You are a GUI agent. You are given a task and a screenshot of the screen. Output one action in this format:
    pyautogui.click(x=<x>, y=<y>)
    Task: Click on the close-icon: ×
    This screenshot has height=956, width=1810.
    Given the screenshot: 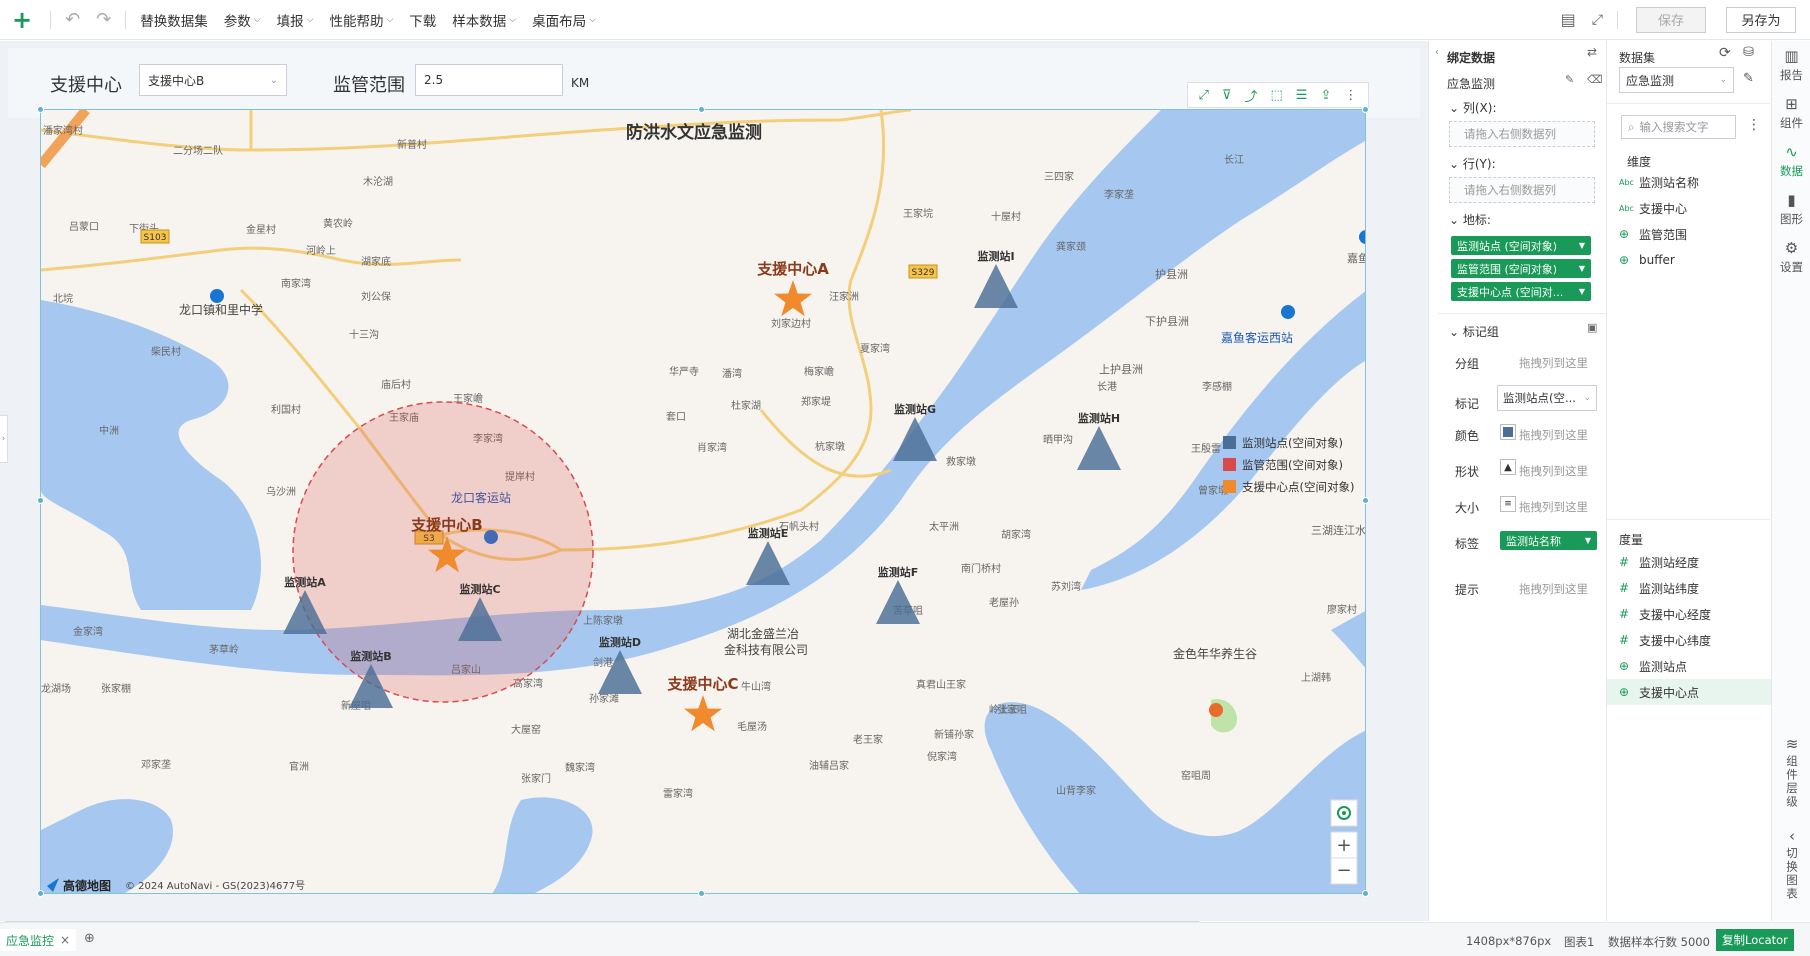 What is the action you would take?
    pyautogui.click(x=65, y=940)
    